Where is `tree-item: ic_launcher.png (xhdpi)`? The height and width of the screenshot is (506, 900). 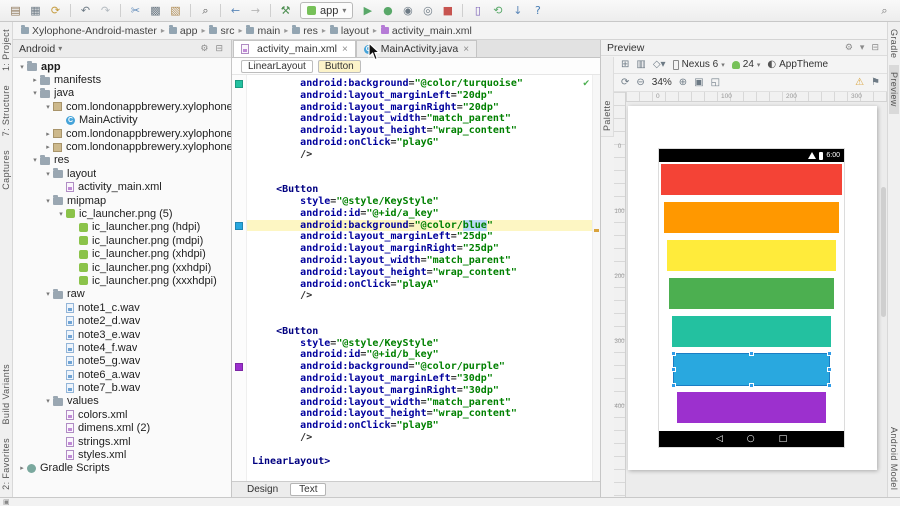
tree-item: ic_launcher.png (xhdpi) is located at coordinates (122, 253).